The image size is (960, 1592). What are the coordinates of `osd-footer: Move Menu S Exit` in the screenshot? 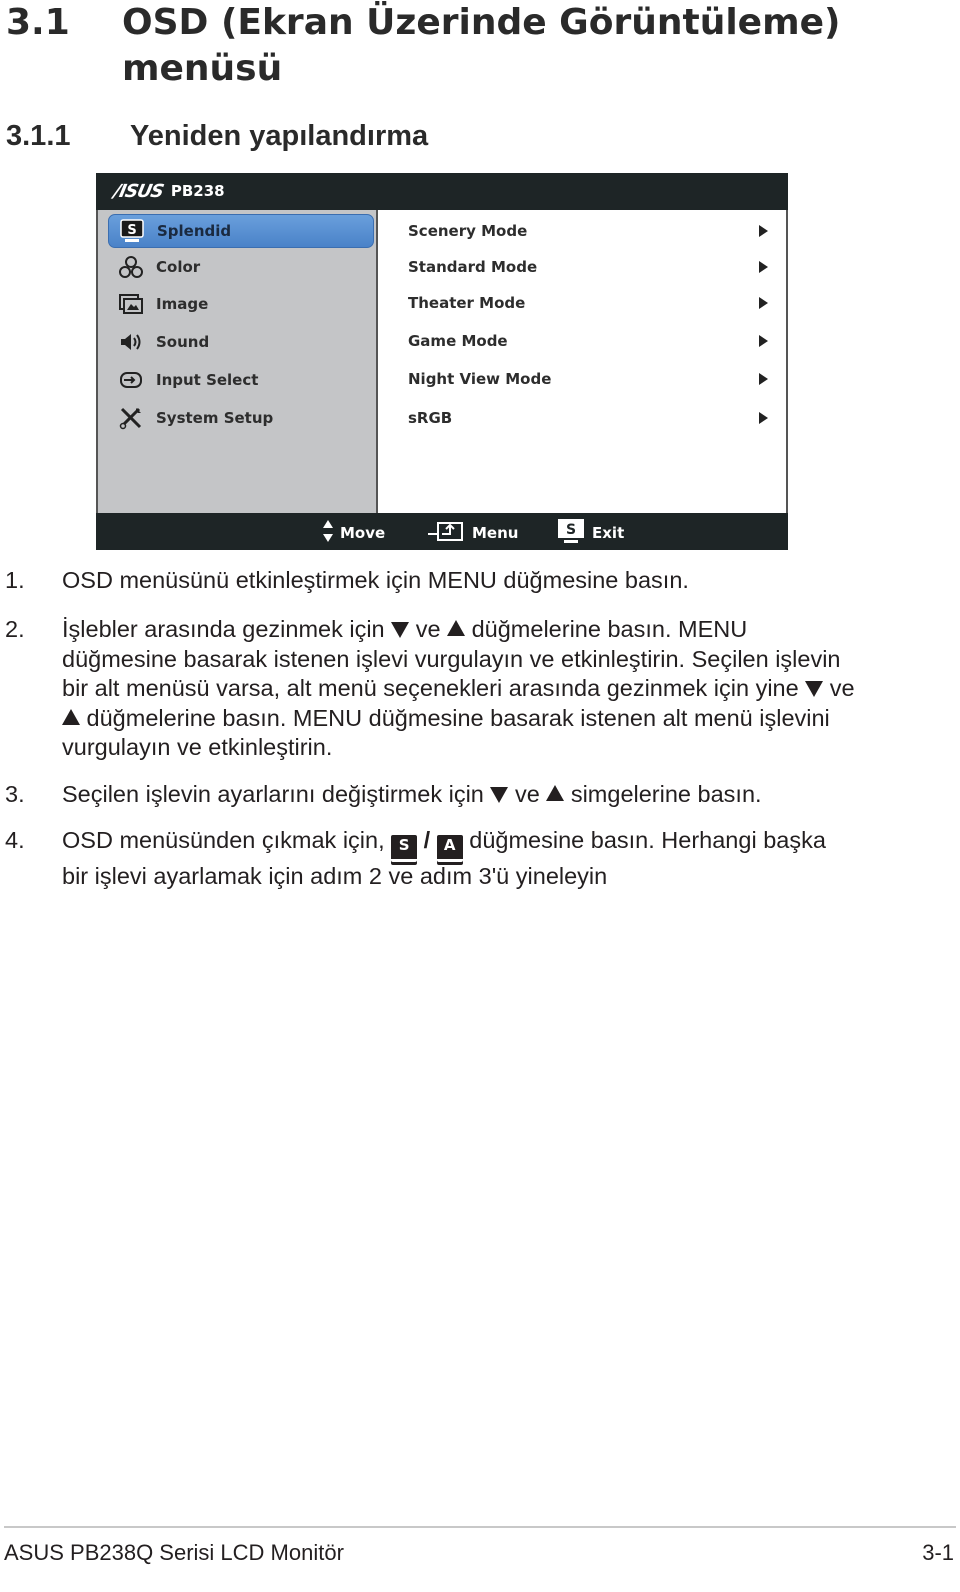 It's located at (442, 531).